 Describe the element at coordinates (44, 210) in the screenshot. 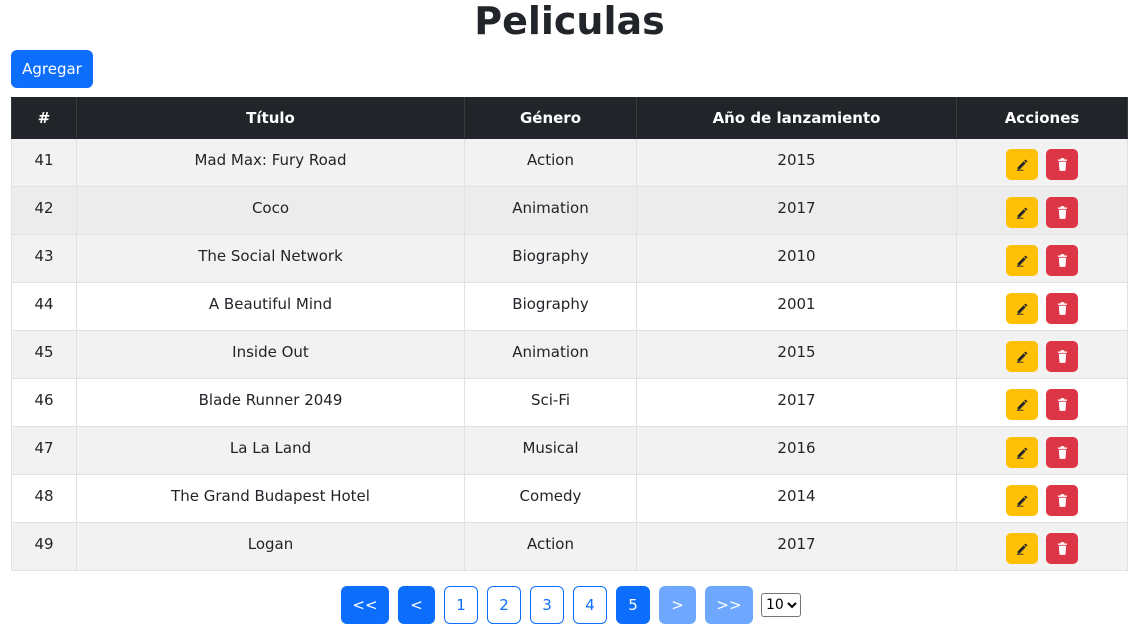

I see `cell-id: 42` at that location.